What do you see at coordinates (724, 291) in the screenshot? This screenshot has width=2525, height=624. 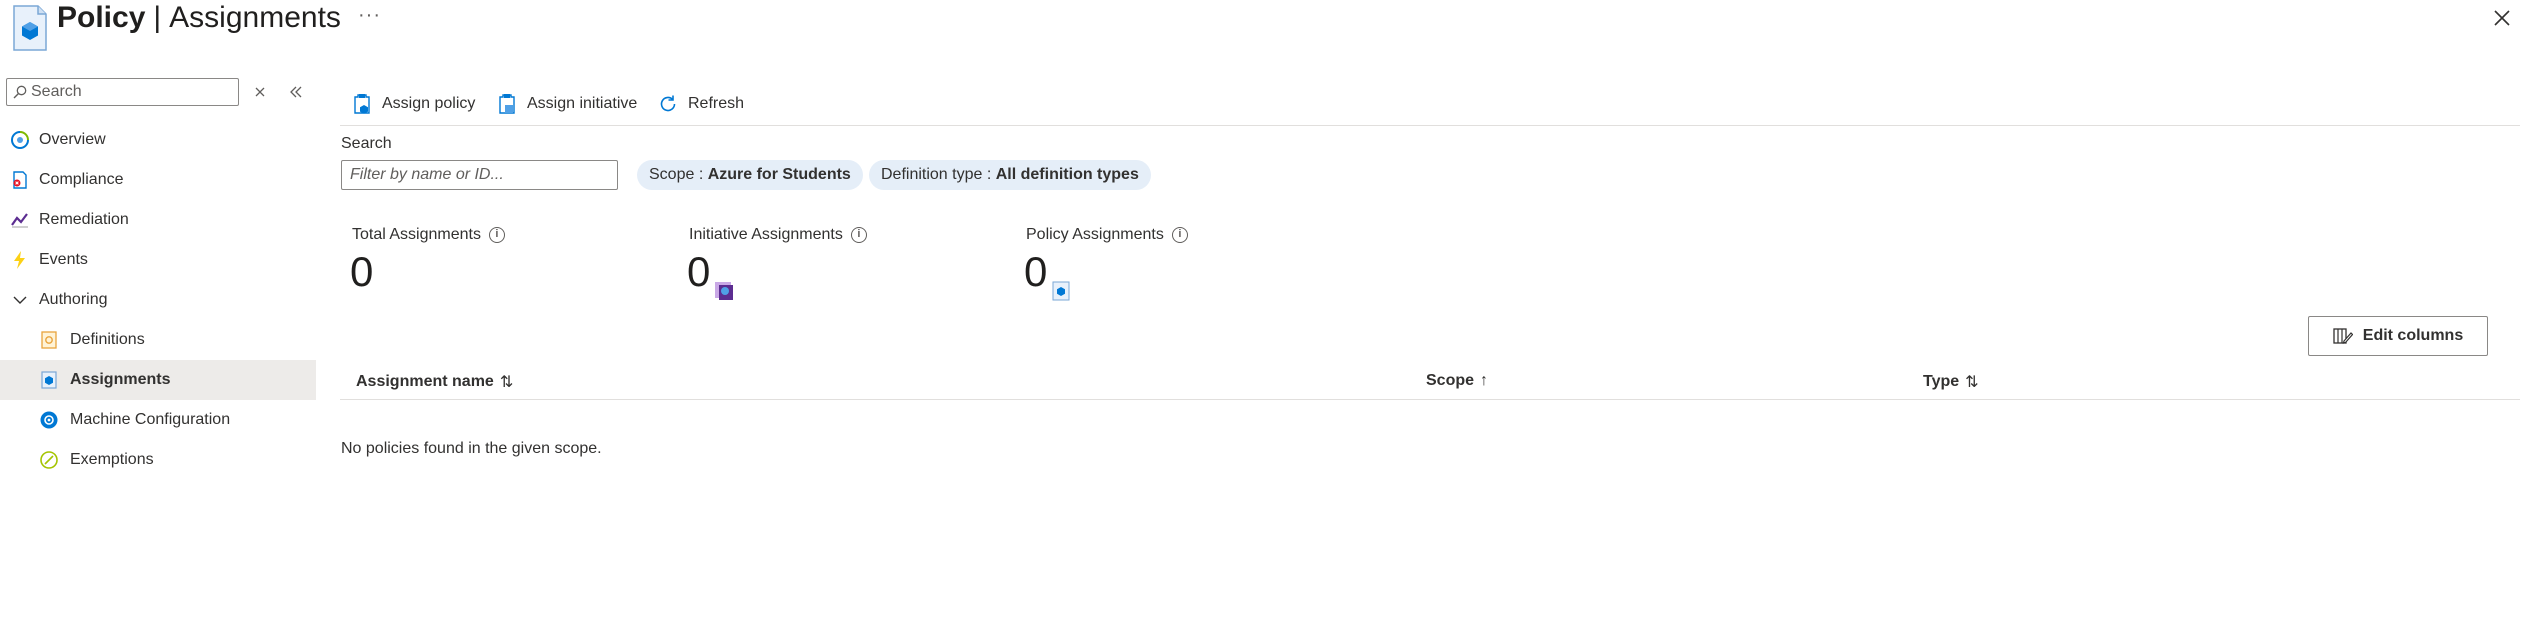 I see `initiative-icon` at bounding box center [724, 291].